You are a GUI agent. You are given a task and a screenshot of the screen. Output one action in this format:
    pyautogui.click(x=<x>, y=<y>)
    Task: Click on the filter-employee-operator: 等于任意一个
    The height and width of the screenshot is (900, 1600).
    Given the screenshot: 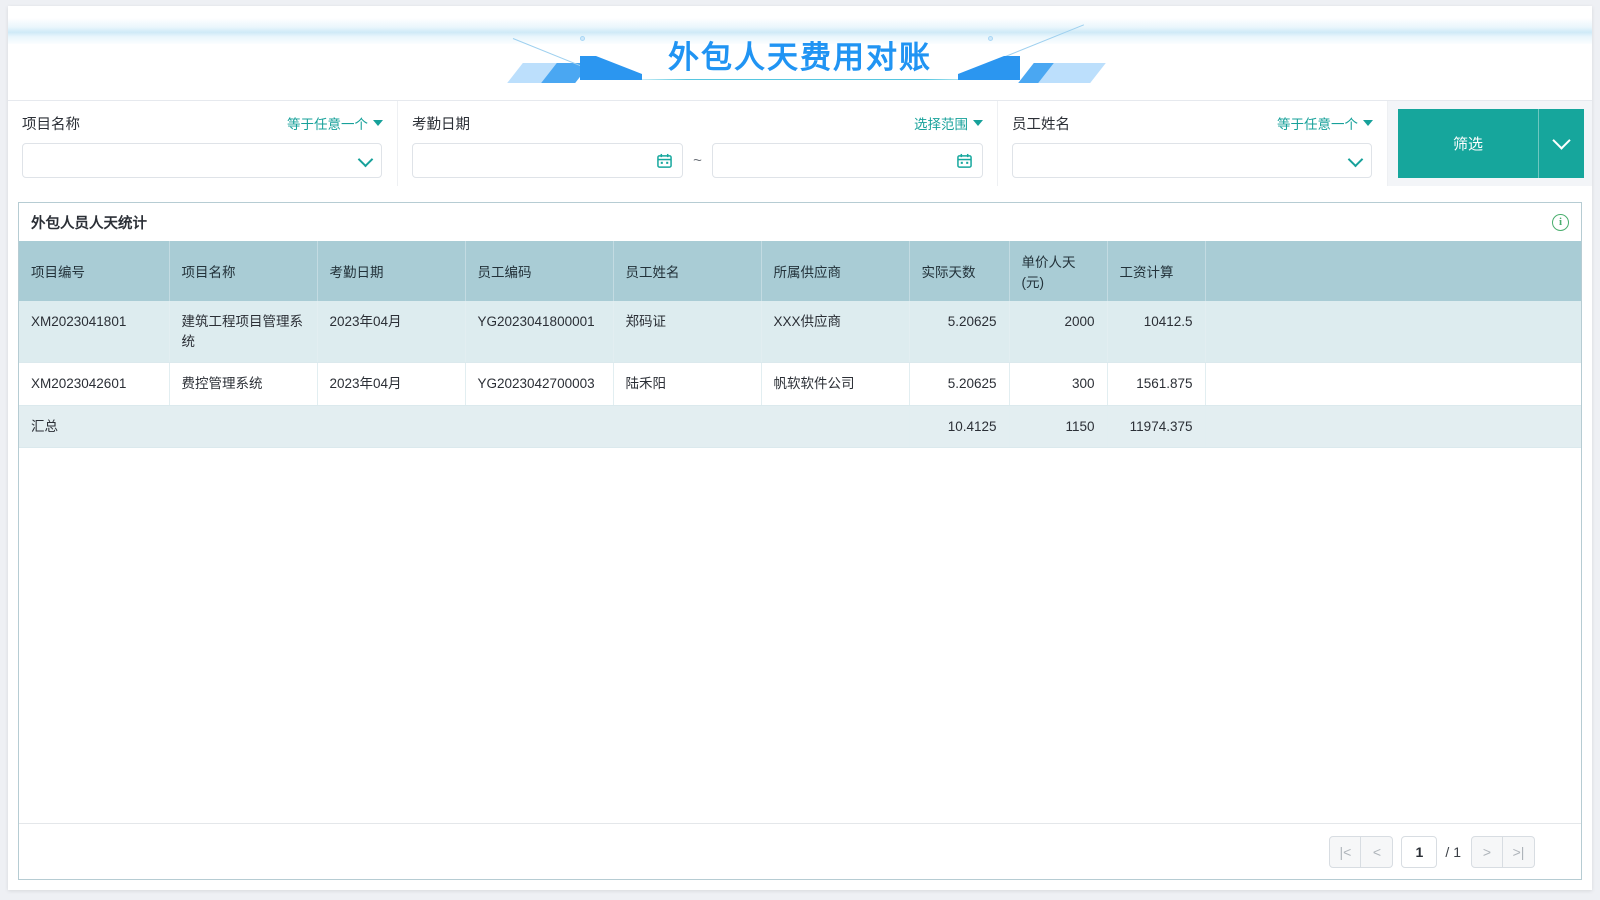 What is the action you would take?
    pyautogui.click(x=1325, y=123)
    